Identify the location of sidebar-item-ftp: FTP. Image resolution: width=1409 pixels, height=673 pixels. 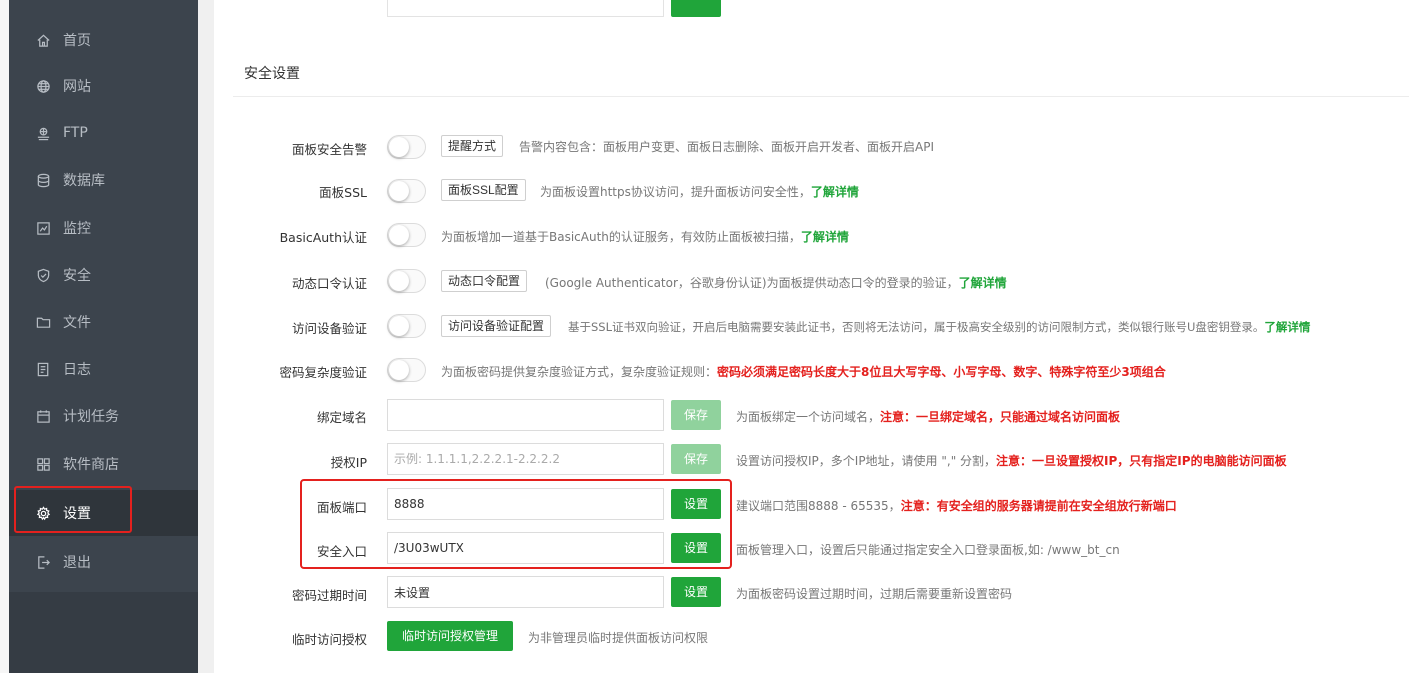
(103, 133).